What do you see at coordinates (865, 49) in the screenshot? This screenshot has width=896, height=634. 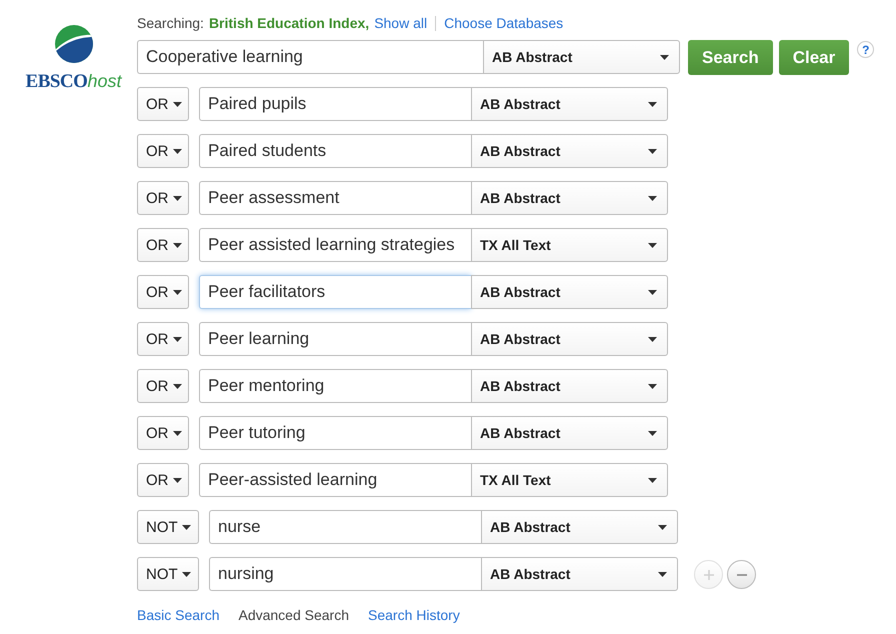 I see `help-icon: ?` at bounding box center [865, 49].